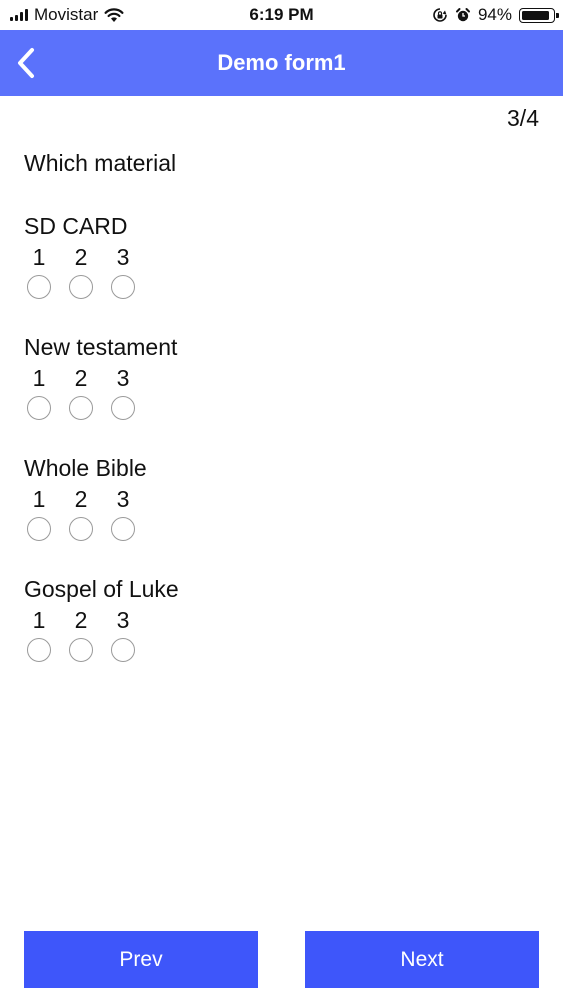  I want to click on form-item-new-testament: New testament 1 2 3, so click(224, 378).